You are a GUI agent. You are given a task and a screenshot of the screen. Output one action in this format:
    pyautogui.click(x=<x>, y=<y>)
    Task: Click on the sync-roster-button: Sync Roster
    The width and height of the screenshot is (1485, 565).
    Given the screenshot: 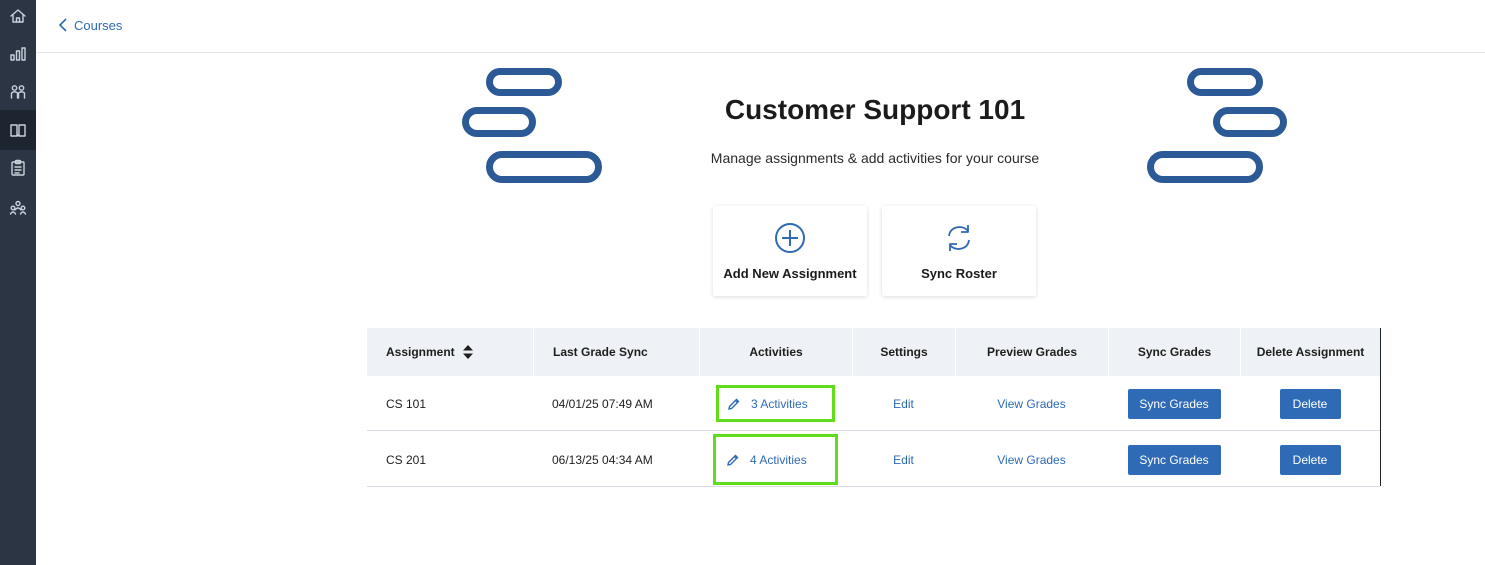 What is the action you would take?
    pyautogui.click(x=959, y=251)
    